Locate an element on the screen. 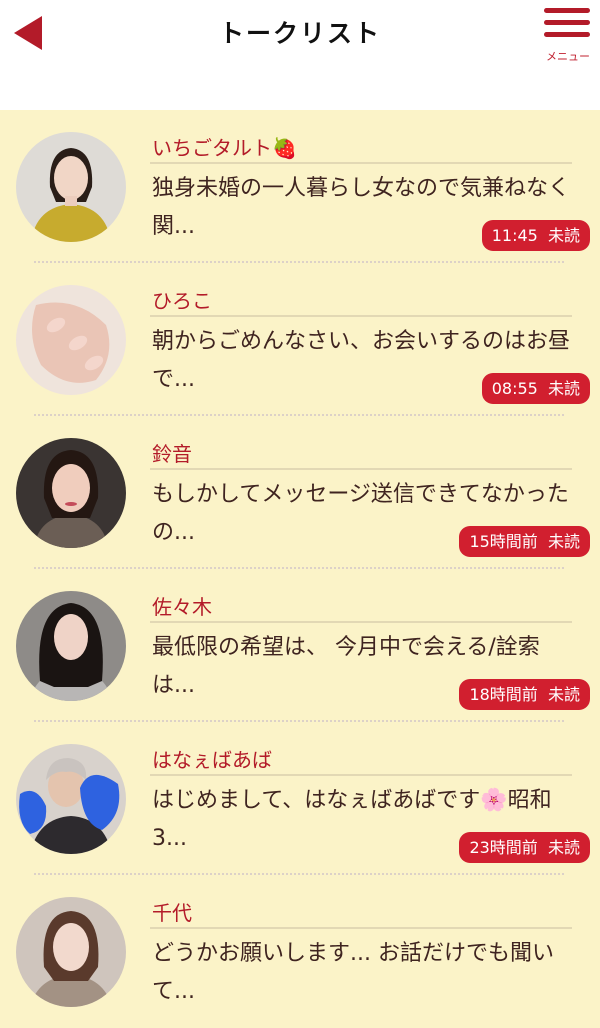  status-badge: 08:55 未読 is located at coordinates (535, 388).